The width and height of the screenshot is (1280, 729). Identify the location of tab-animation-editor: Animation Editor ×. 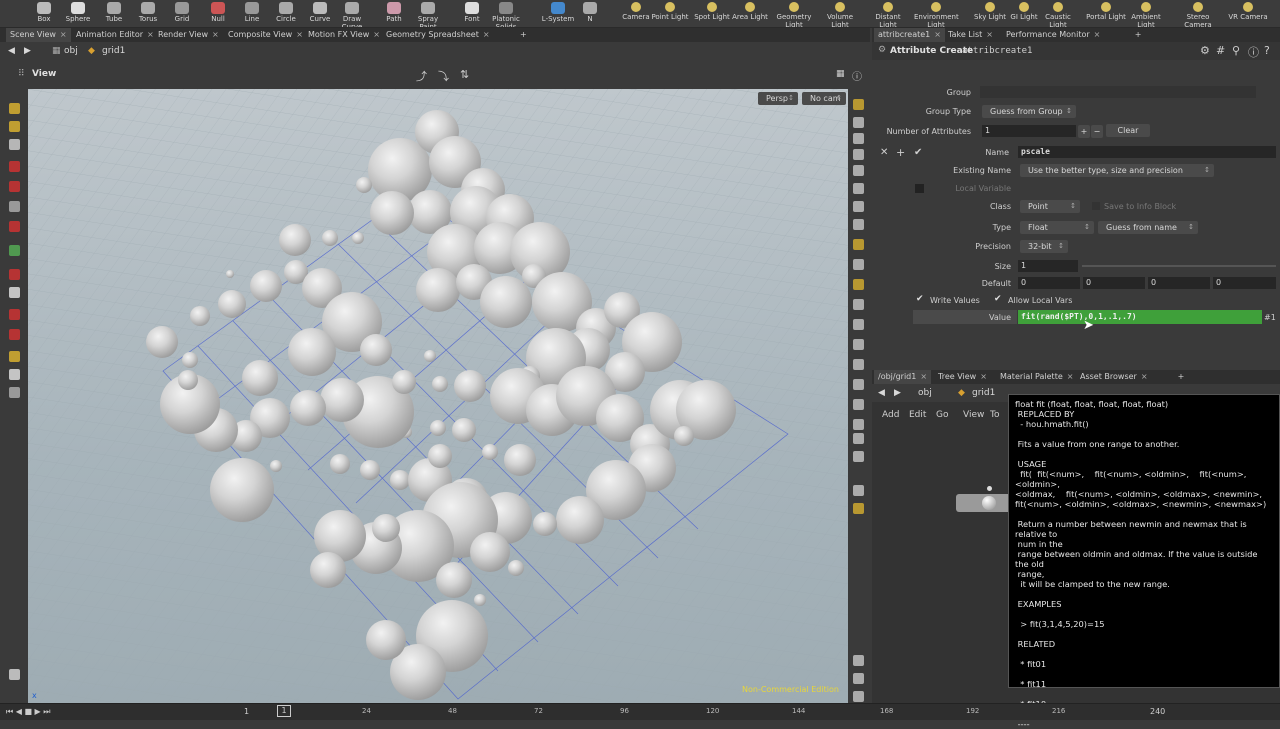
(115, 35).